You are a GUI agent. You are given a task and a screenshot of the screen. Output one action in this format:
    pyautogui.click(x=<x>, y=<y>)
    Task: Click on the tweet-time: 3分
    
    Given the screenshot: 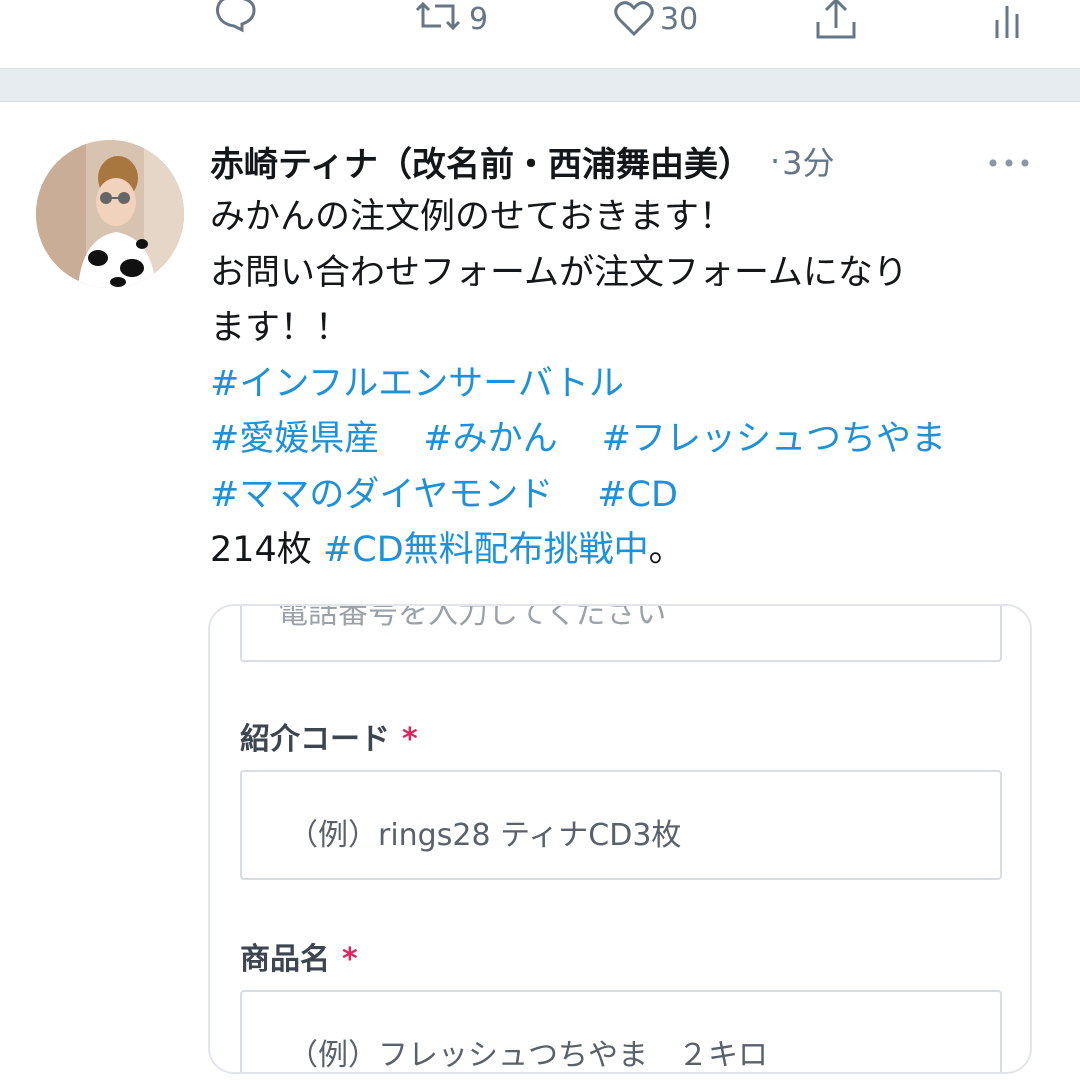 What is the action you would take?
    pyautogui.click(x=808, y=161)
    